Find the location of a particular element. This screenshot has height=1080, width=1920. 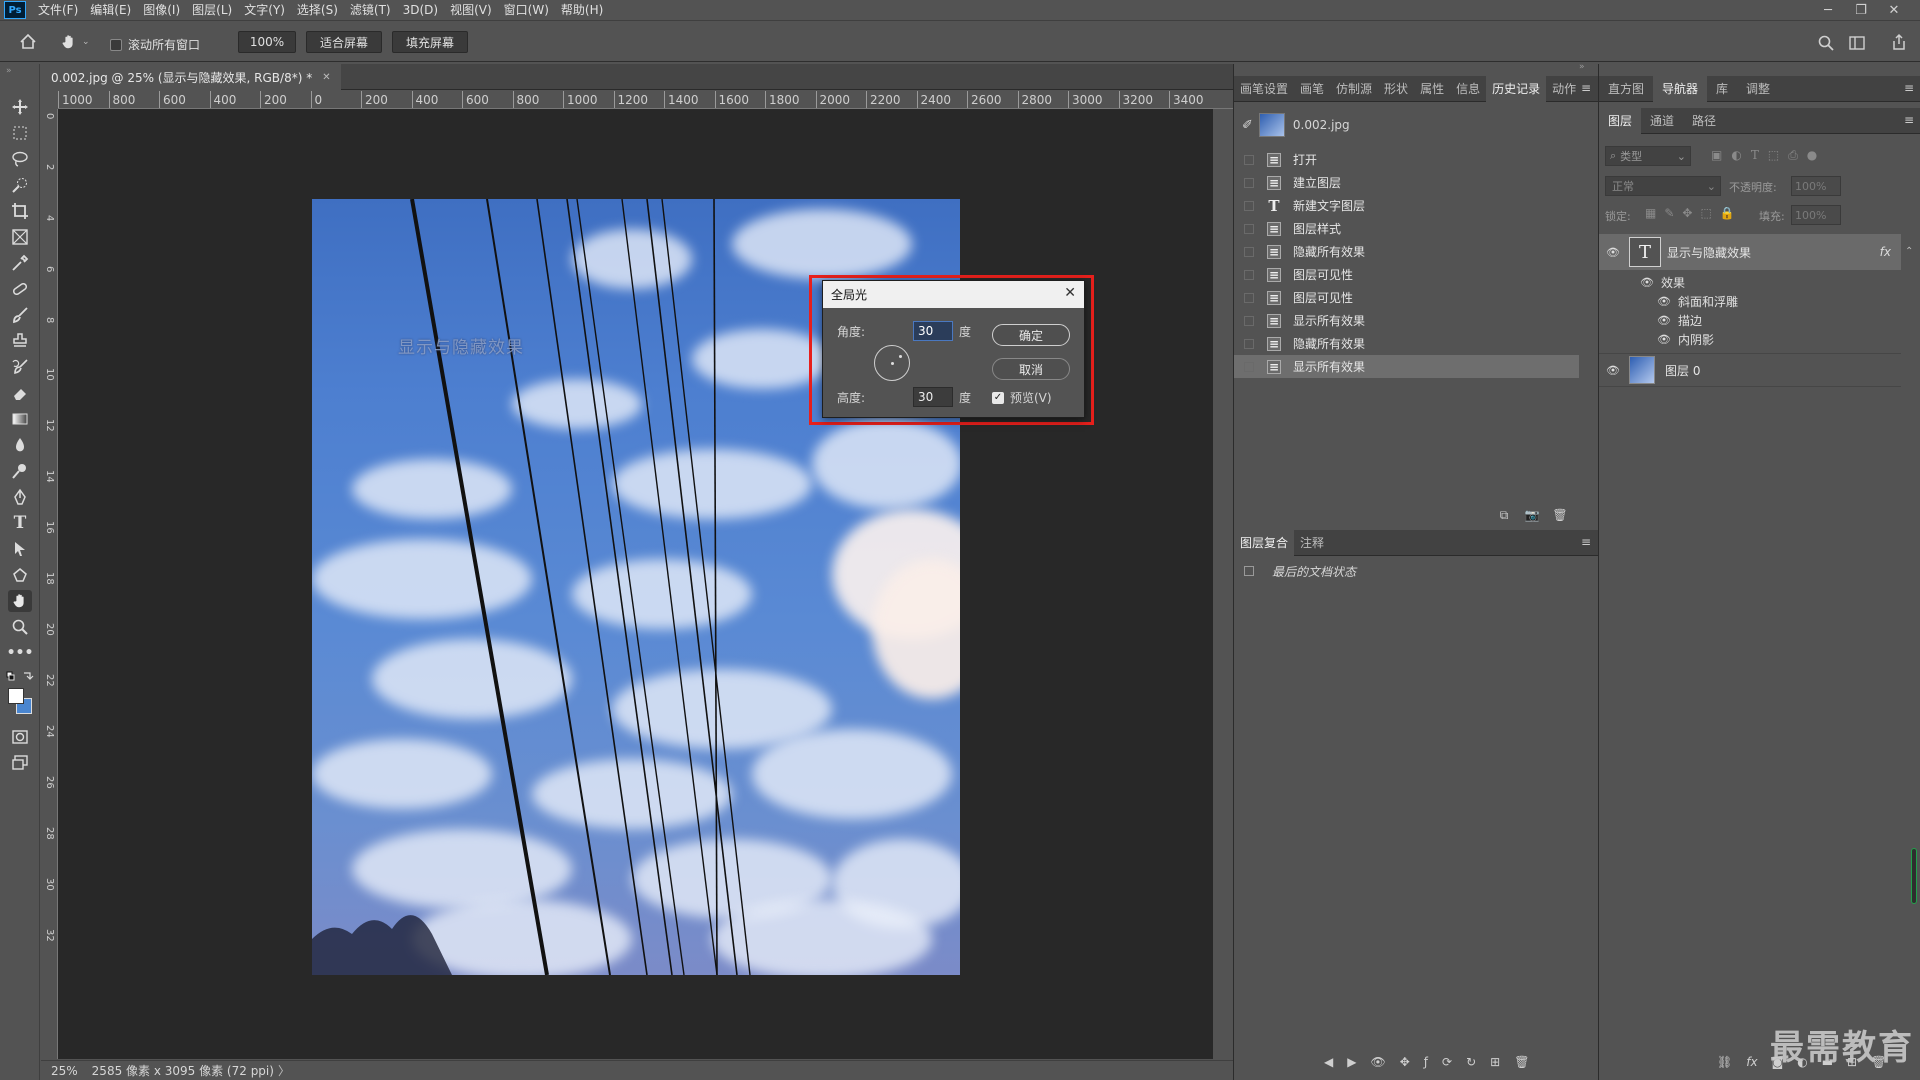

swap-colors-icon is located at coordinates (20, 677).